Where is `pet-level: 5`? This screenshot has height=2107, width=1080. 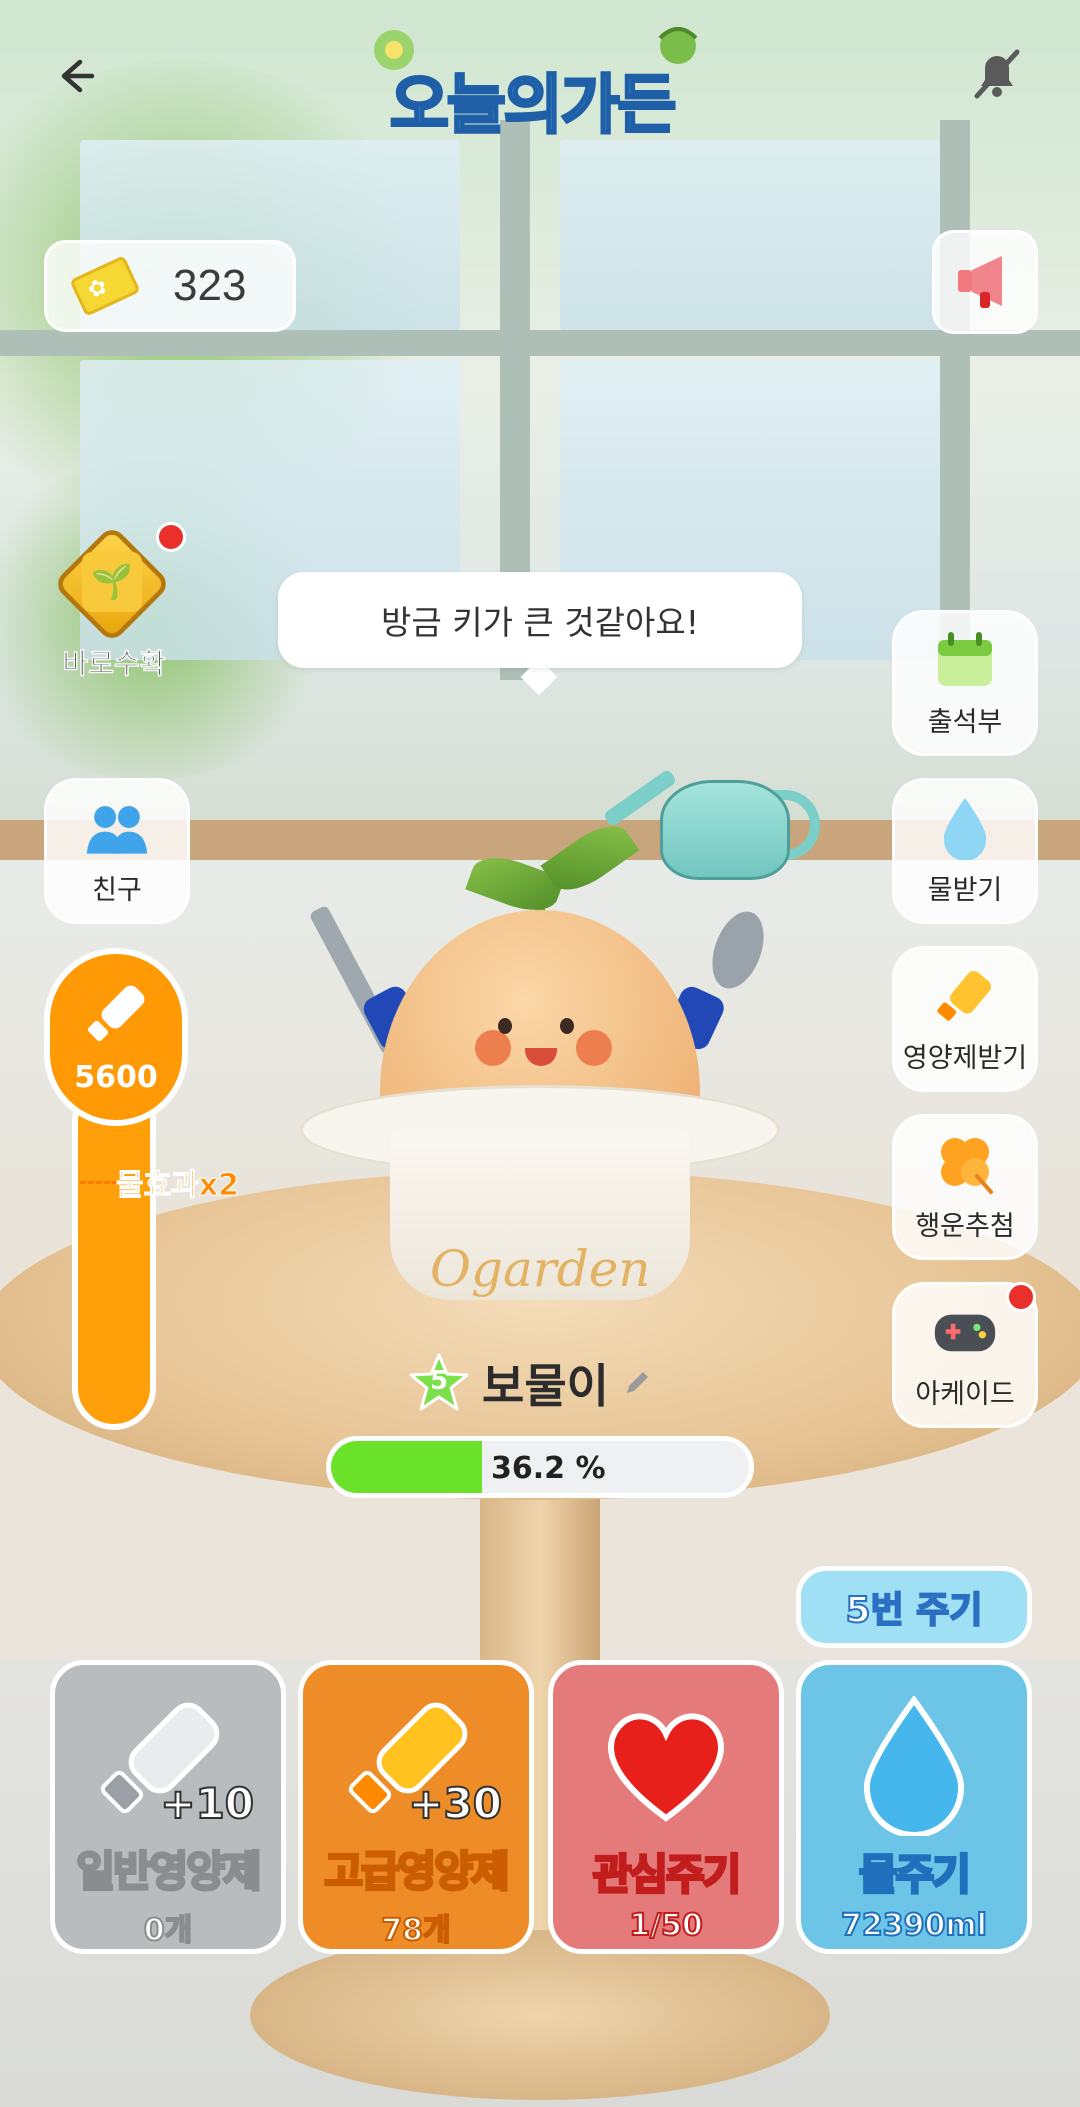 pet-level: 5 is located at coordinates (439, 1381).